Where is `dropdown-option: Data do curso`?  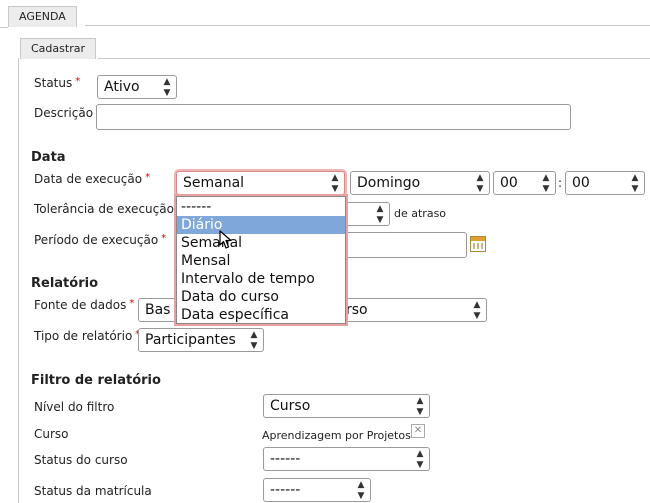 dropdown-option: Data do curso is located at coordinates (261, 297).